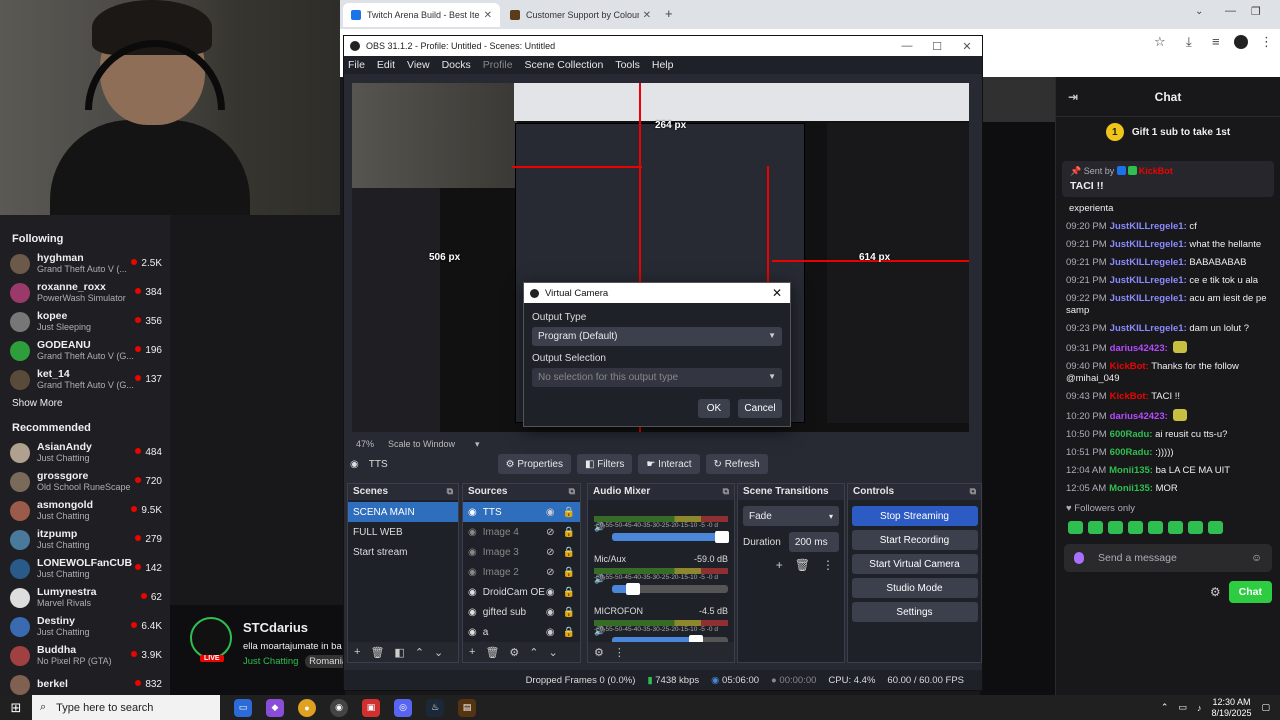 The width and height of the screenshot is (1280, 720). I want to click on channel-item: LONEWOLFanCUB Just Chatting 142, so click(85, 568).